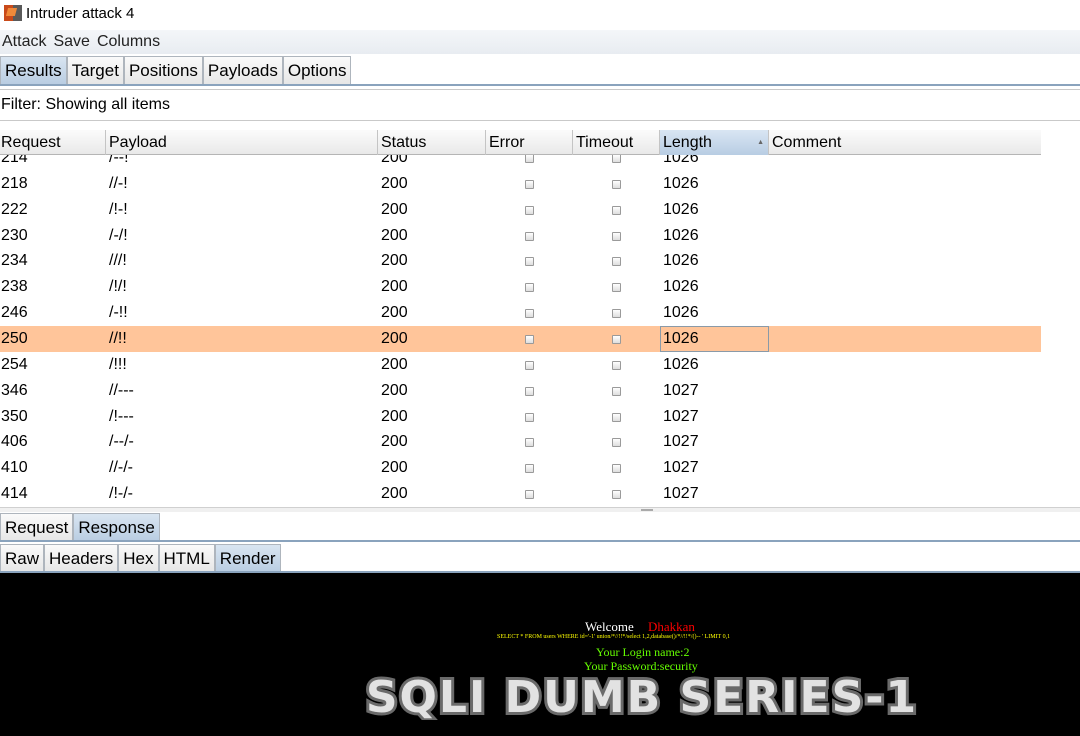 The image size is (1080, 736). I want to click on col-error: Error, so click(529, 142).